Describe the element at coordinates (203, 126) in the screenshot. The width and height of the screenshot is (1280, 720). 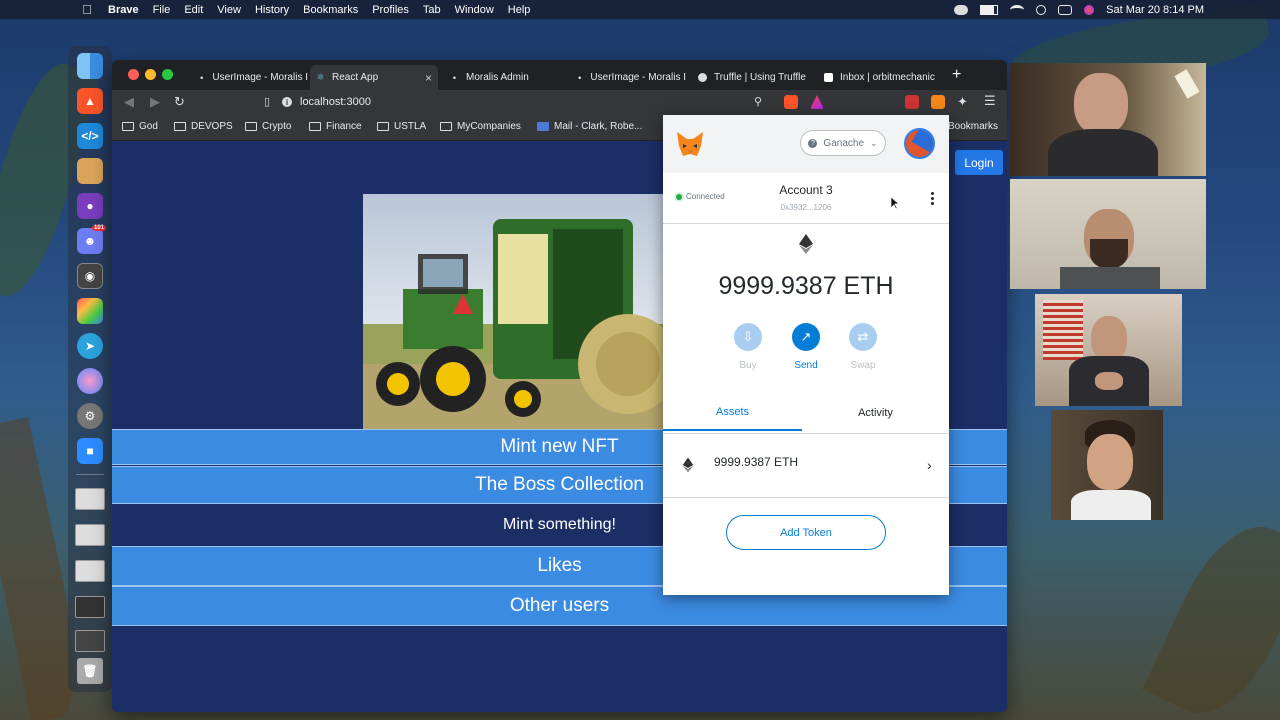
I see `bookmark-devops: DEVOPS` at that location.